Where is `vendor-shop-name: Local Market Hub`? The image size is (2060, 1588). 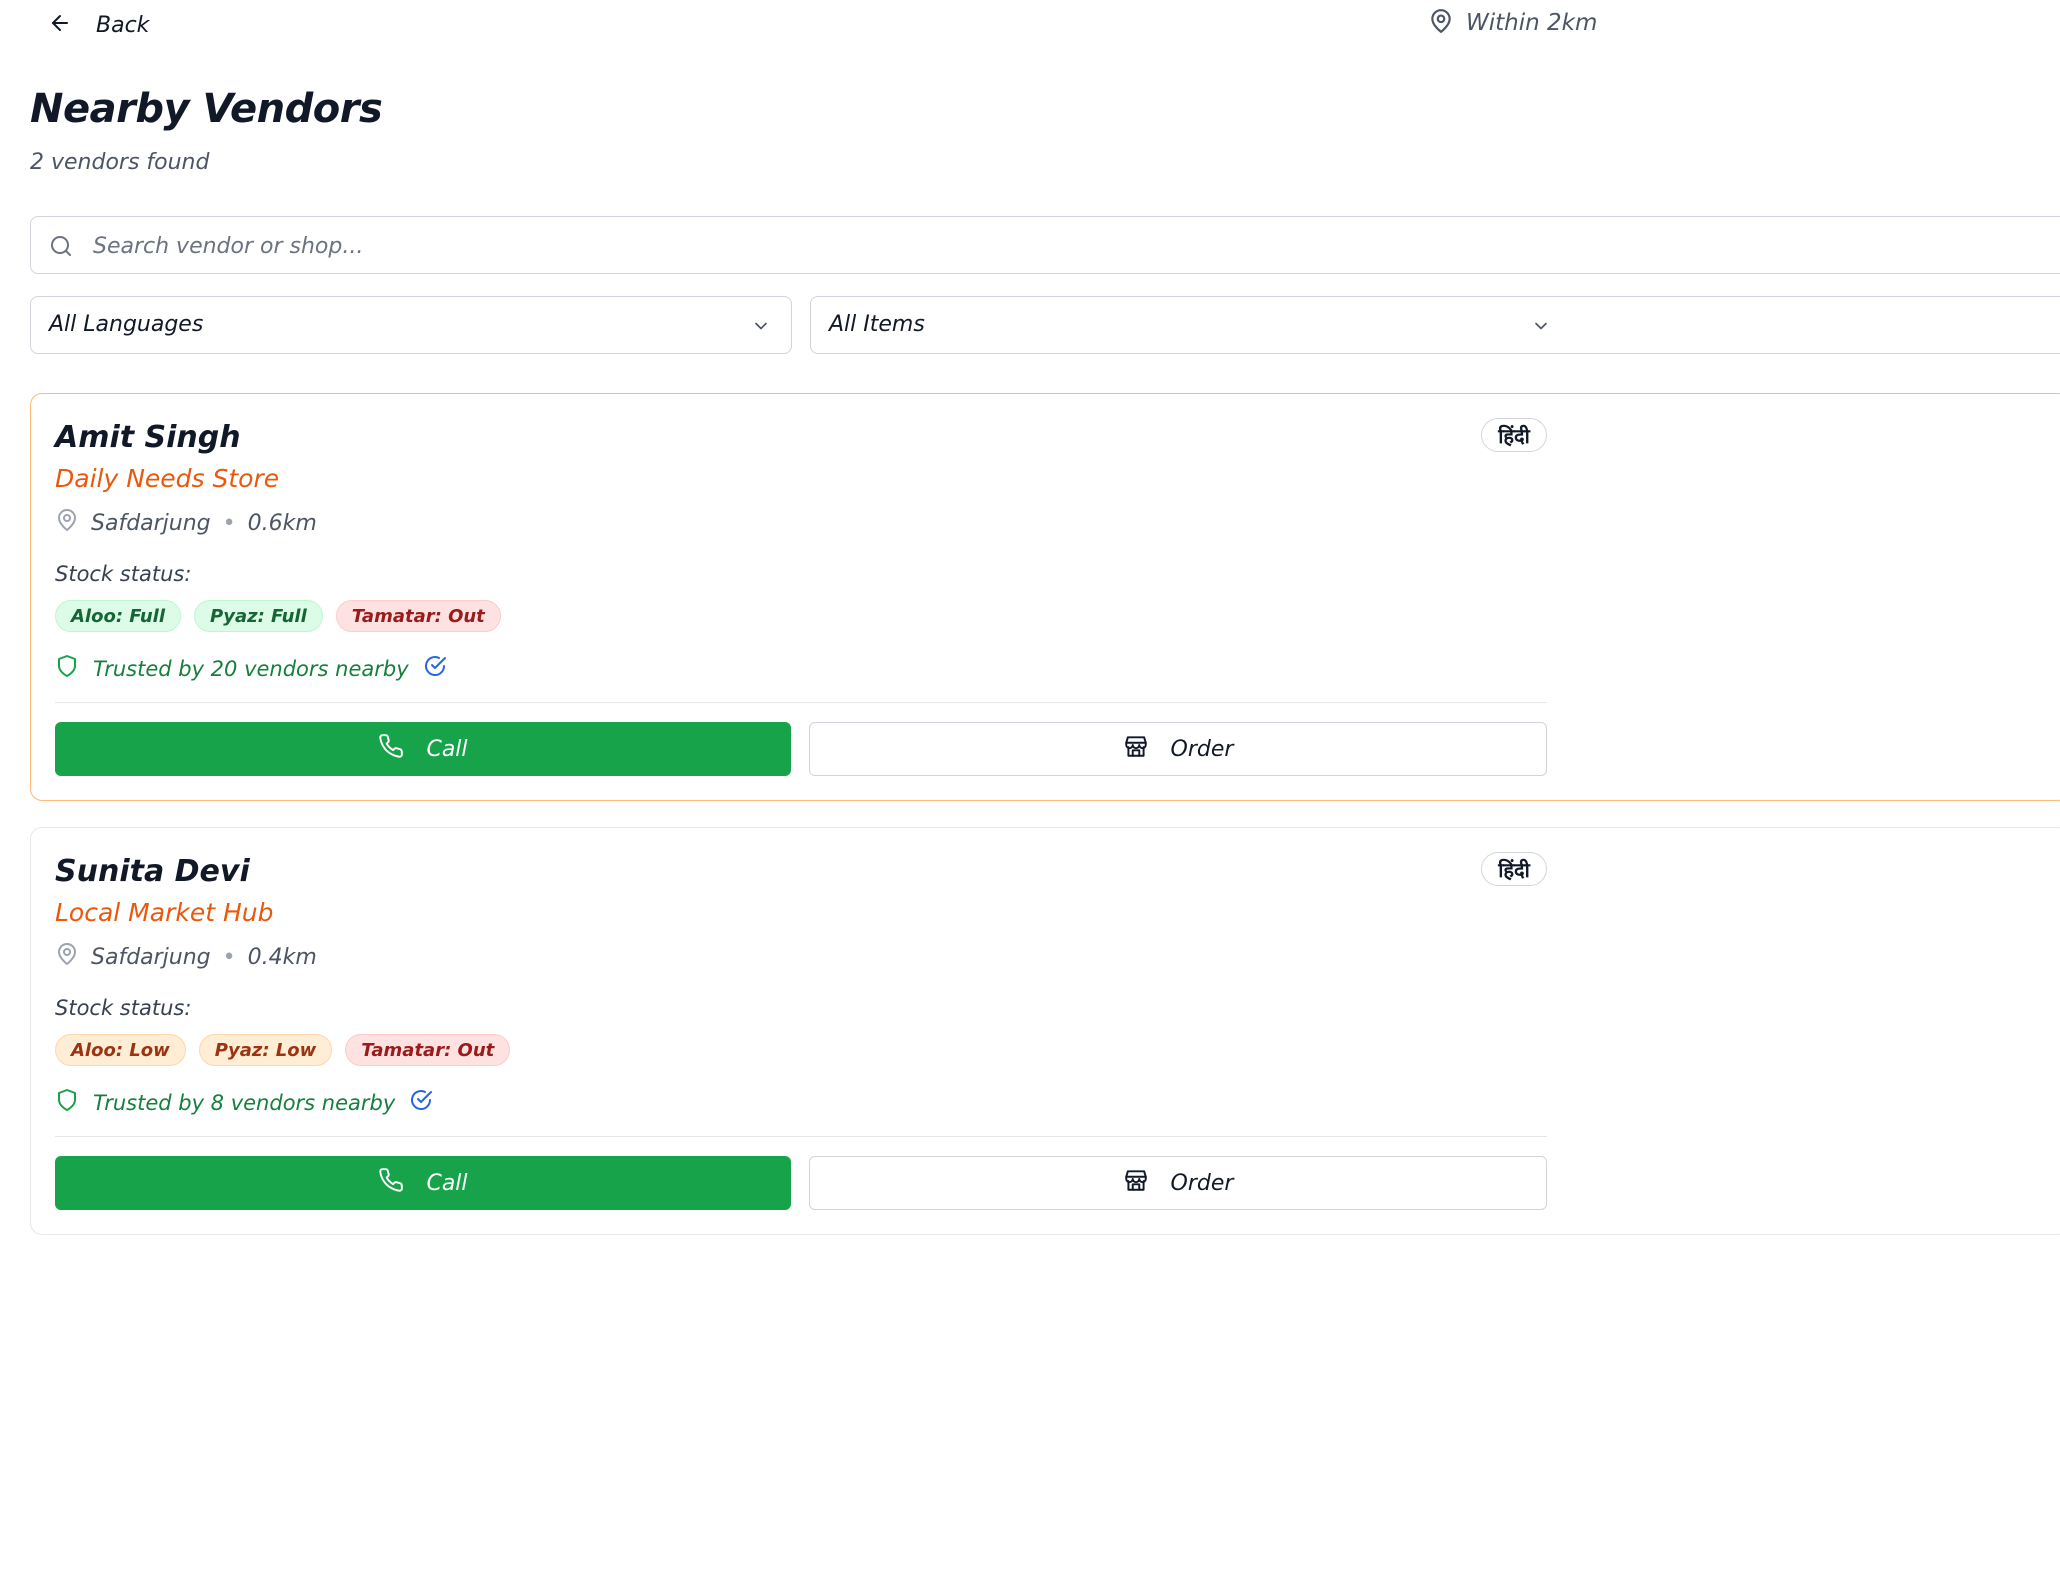
vendor-shop-name: Local Market Hub is located at coordinates (164, 912).